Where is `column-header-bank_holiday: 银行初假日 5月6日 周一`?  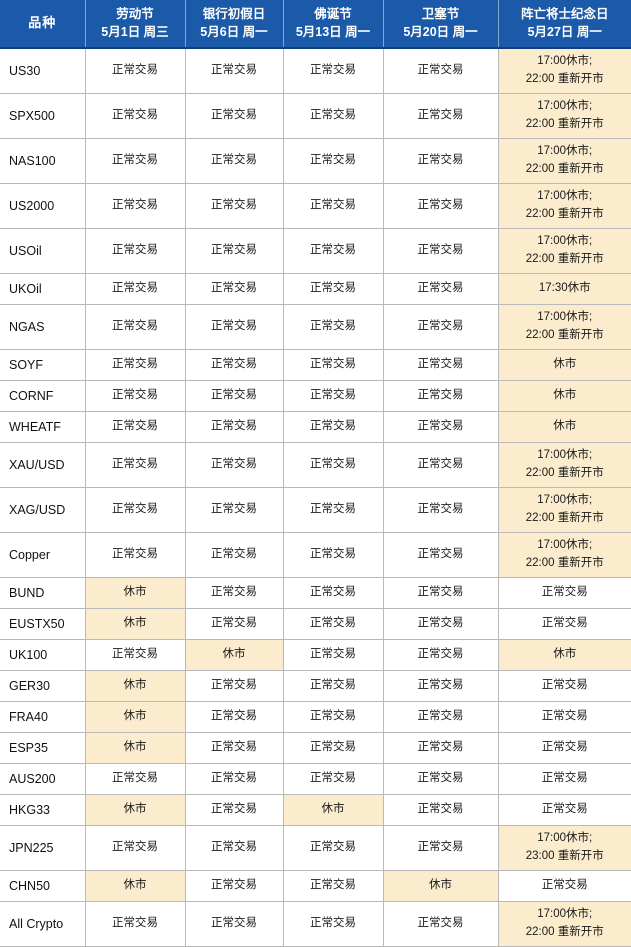 column-header-bank_holiday: 银行初假日 5月6日 周一 is located at coordinates (234, 25).